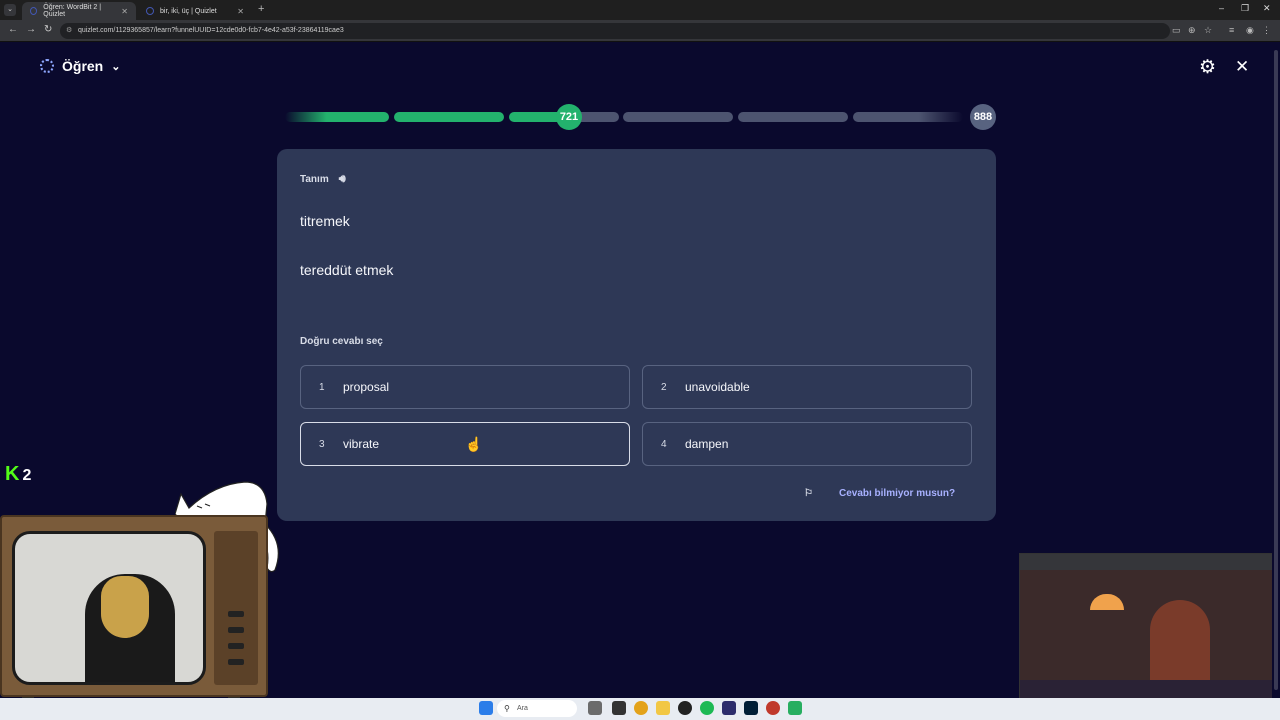  What do you see at coordinates (47, 66) in the screenshot?
I see `learn-mode-icon` at bounding box center [47, 66].